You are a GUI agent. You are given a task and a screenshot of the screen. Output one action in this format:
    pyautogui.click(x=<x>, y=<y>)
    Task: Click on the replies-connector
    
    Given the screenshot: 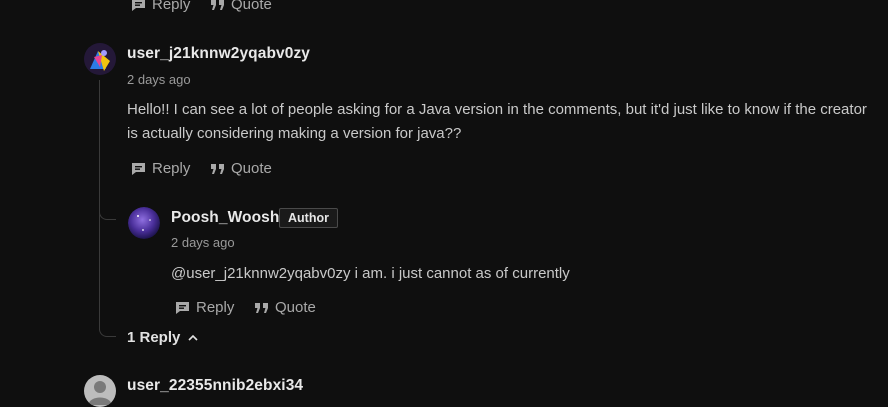 What is the action you would take?
    pyautogui.click(x=107, y=329)
    